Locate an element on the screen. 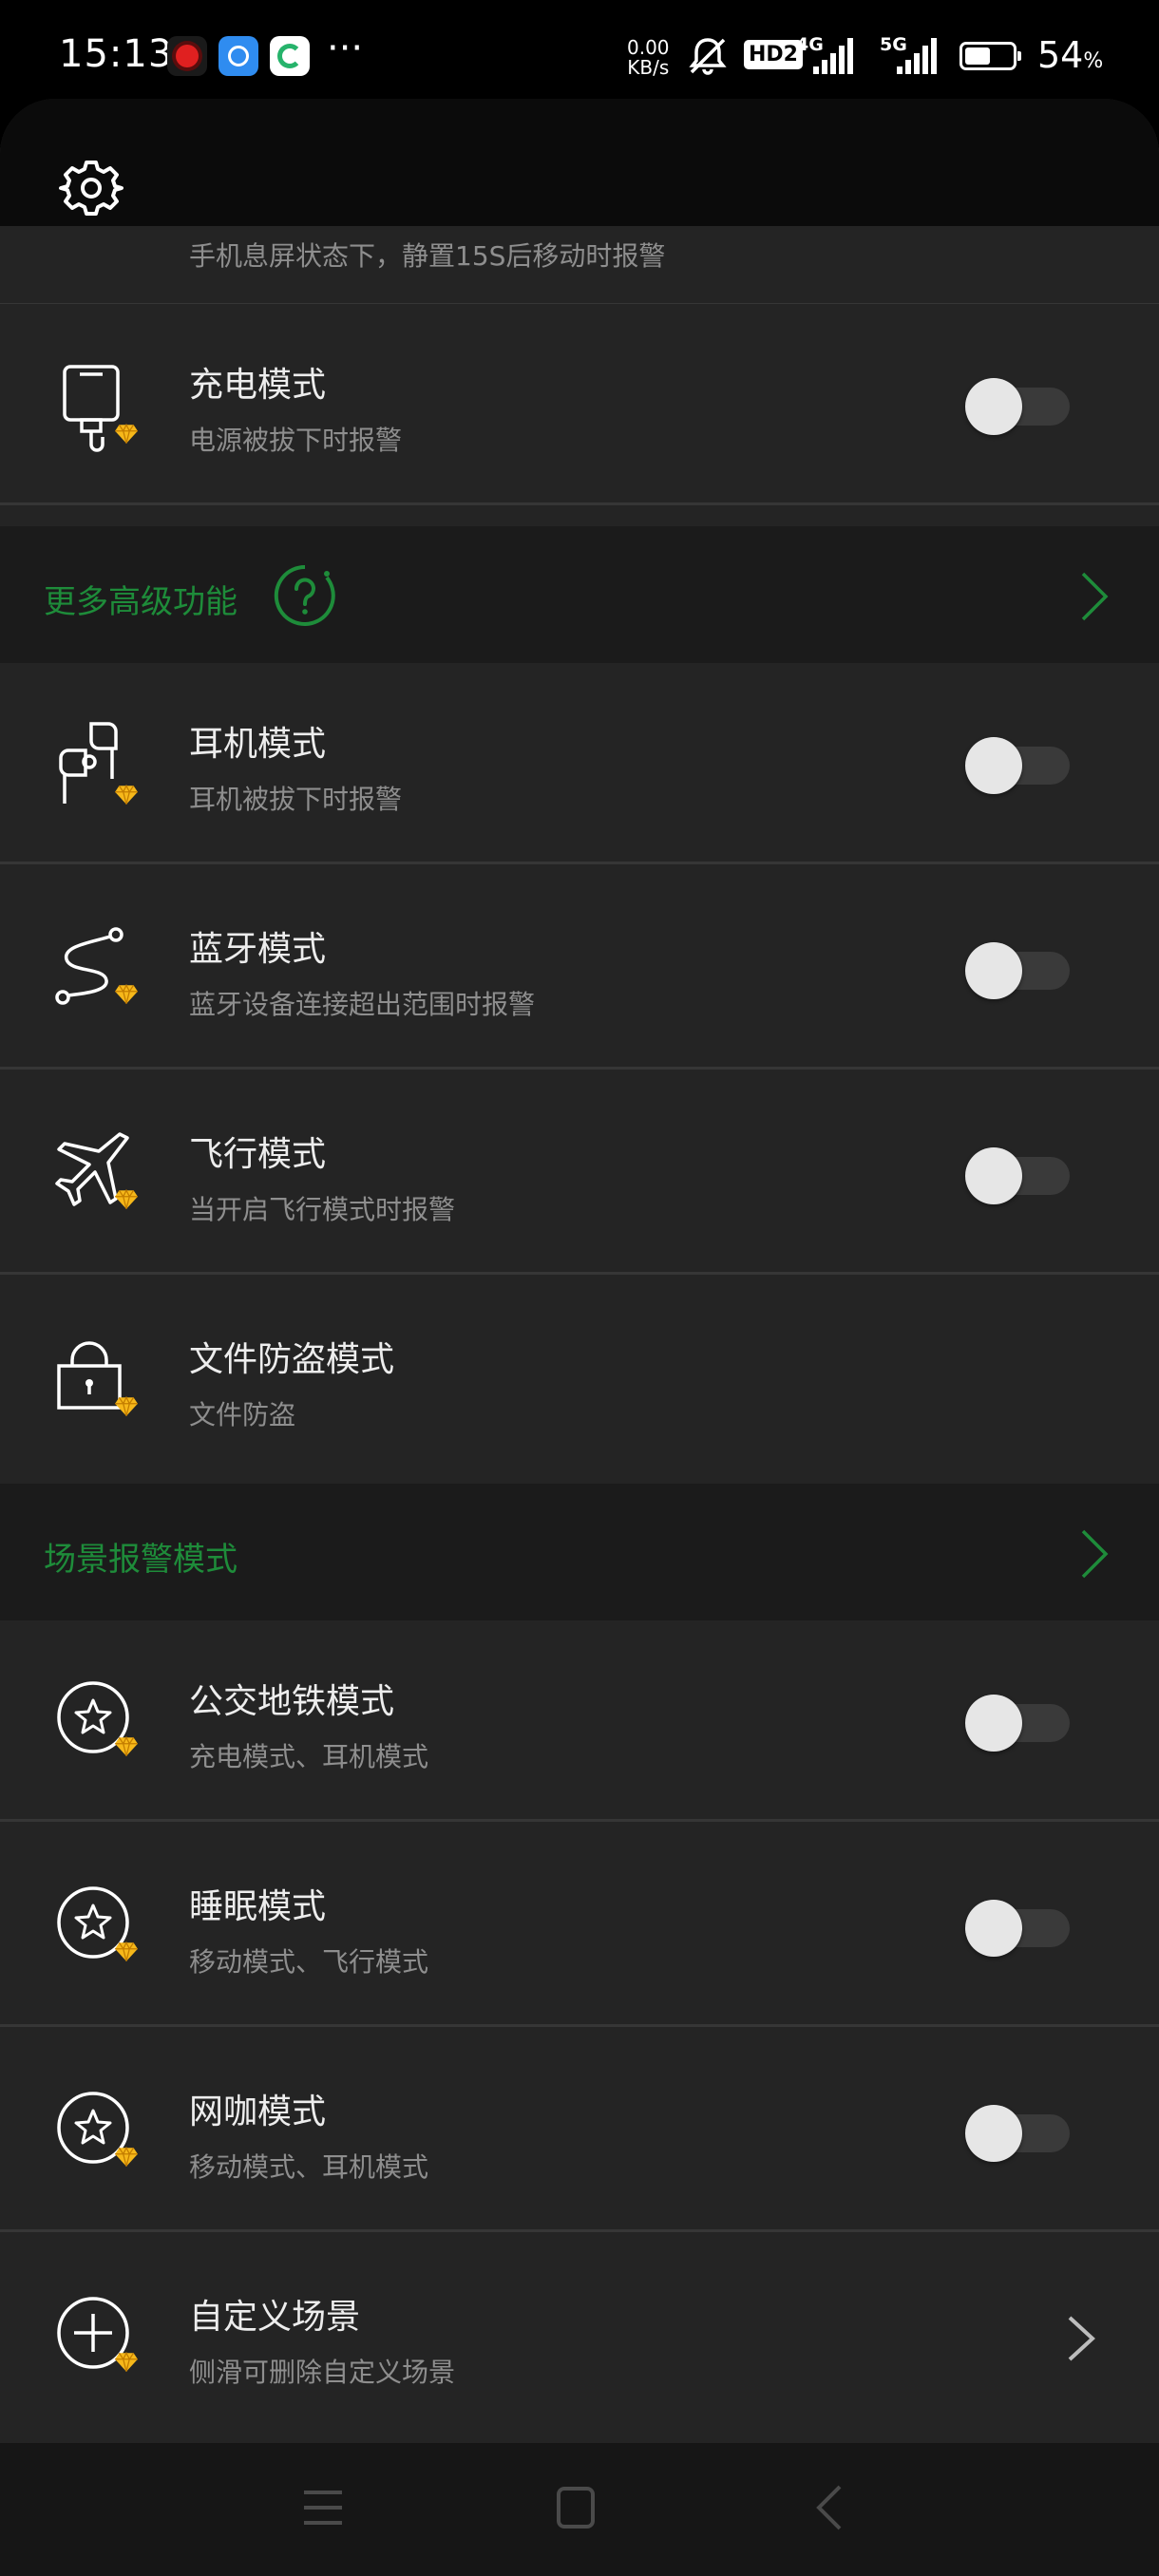  signal-bars-2-icon is located at coordinates (917, 56).